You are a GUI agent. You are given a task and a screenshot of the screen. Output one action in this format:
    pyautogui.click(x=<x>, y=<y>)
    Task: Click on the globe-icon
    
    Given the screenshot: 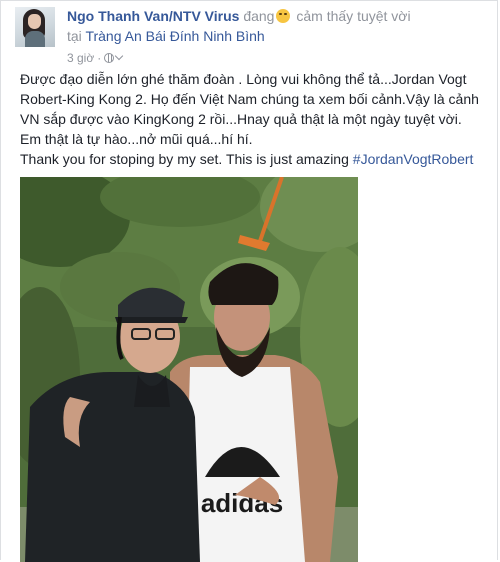 What is the action you would take?
    pyautogui.click(x=109, y=58)
    